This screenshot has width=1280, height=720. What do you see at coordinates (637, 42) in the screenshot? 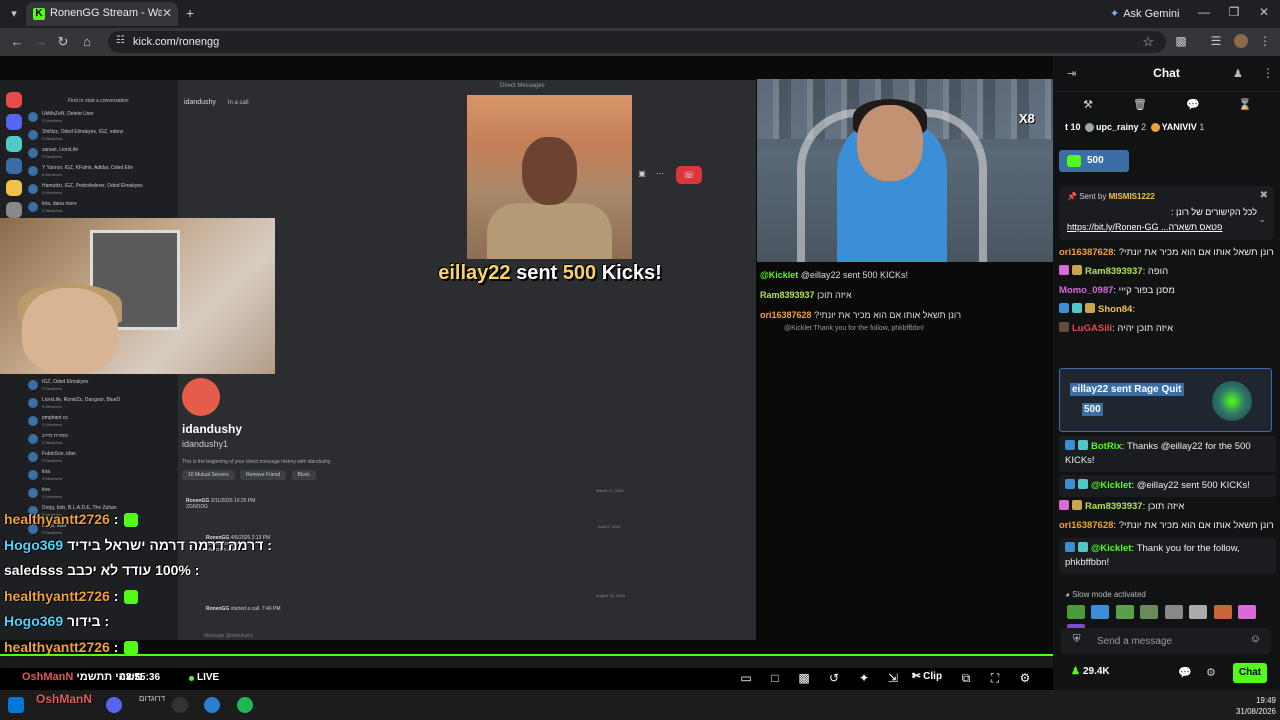
I see `address-bar: ☷ kick.com/ronengg ☆` at bounding box center [637, 42].